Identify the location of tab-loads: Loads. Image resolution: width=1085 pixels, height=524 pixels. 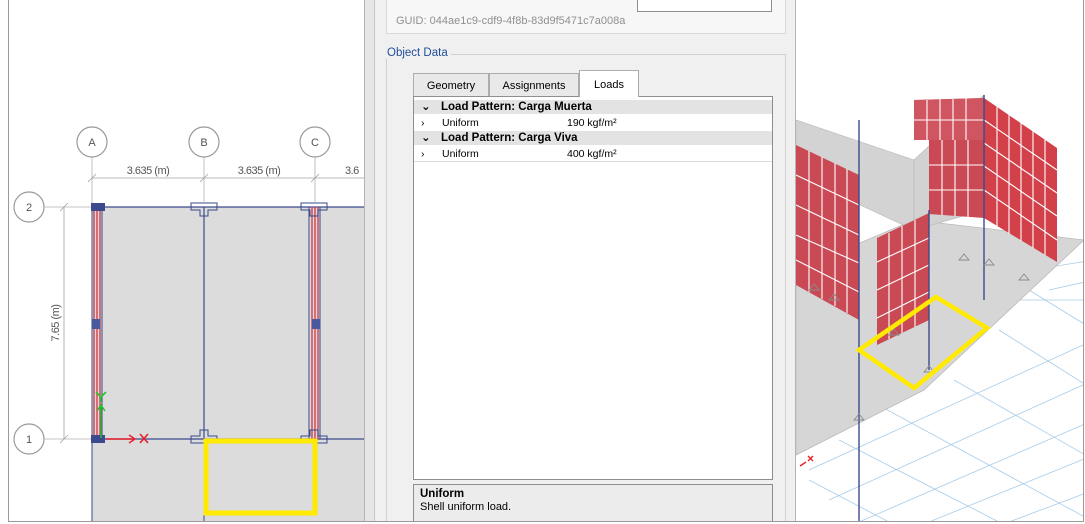
(609, 83).